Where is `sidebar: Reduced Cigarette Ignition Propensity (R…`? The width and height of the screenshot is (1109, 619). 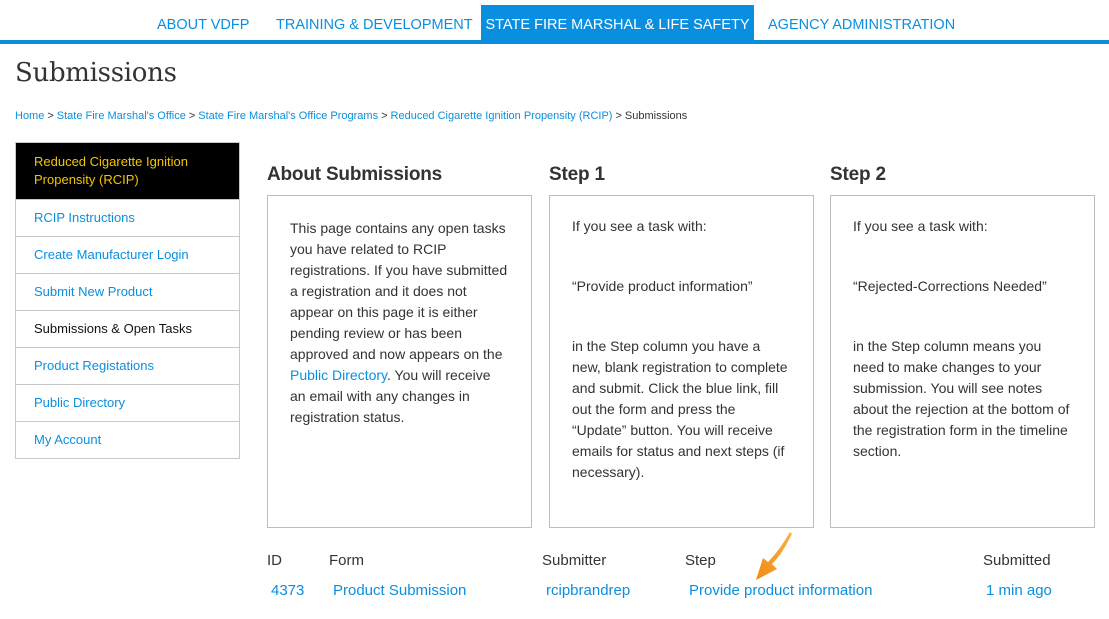
sidebar: Reduced Cigarette Ignition Propensity (R… is located at coordinates (127, 300).